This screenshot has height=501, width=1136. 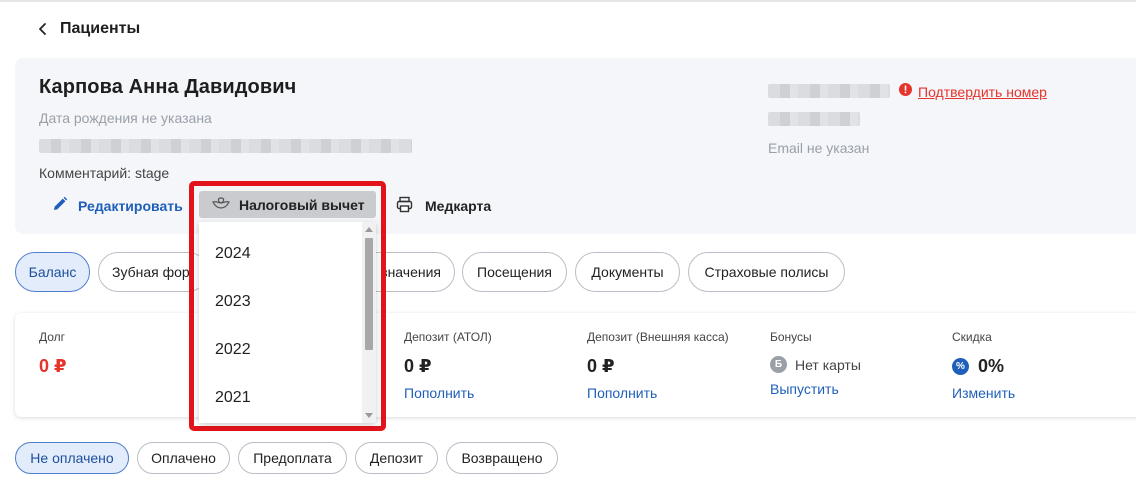 What do you see at coordinates (814, 119) in the screenshot?
I see `redacted-phone-secondary` at bounding box center [814, 119].